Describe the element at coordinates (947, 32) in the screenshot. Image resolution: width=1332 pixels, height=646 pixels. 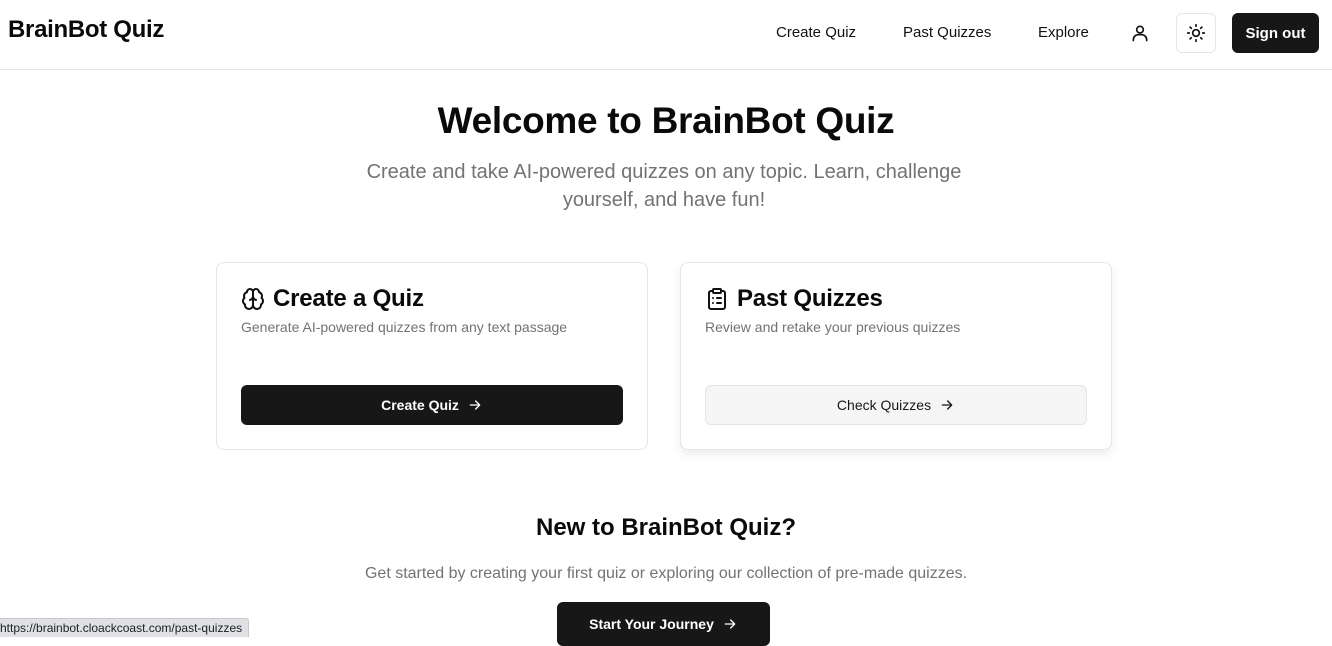
I see `nav-past-quizzes: Past Quizzes` at that location.